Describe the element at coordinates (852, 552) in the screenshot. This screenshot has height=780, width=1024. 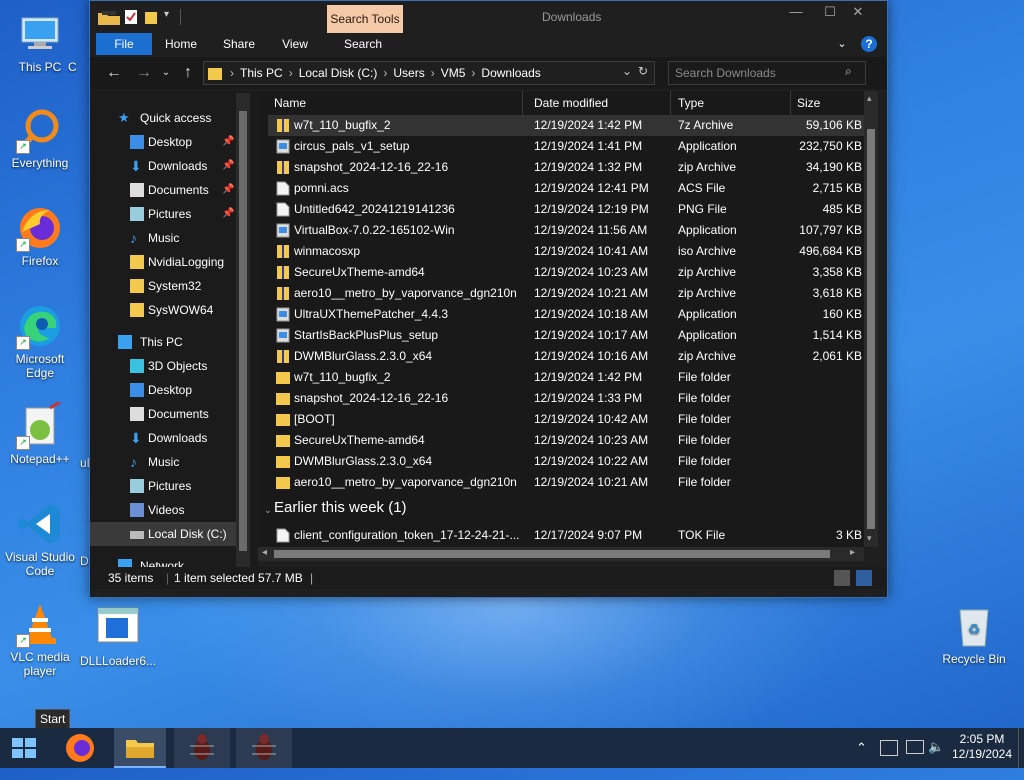
I see `scroll-right-icon: ▸` at that location.